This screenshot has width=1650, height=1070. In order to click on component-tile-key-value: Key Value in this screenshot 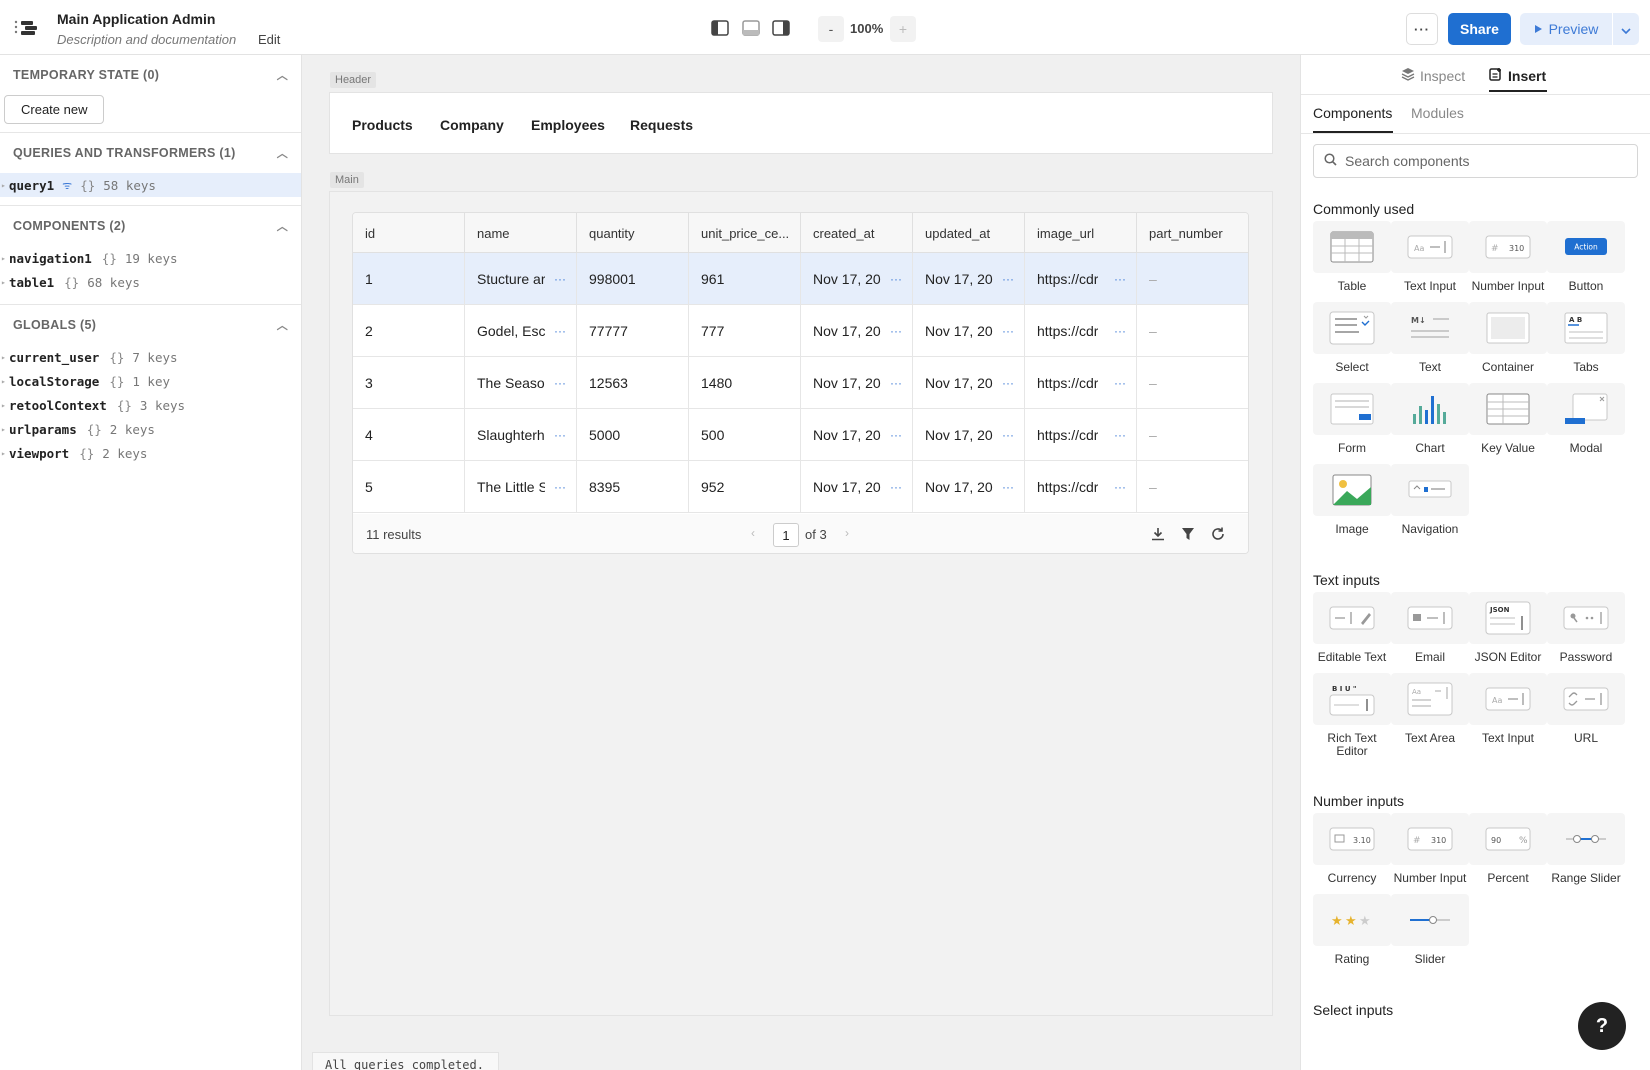, I will do `click(1508, 419)`.